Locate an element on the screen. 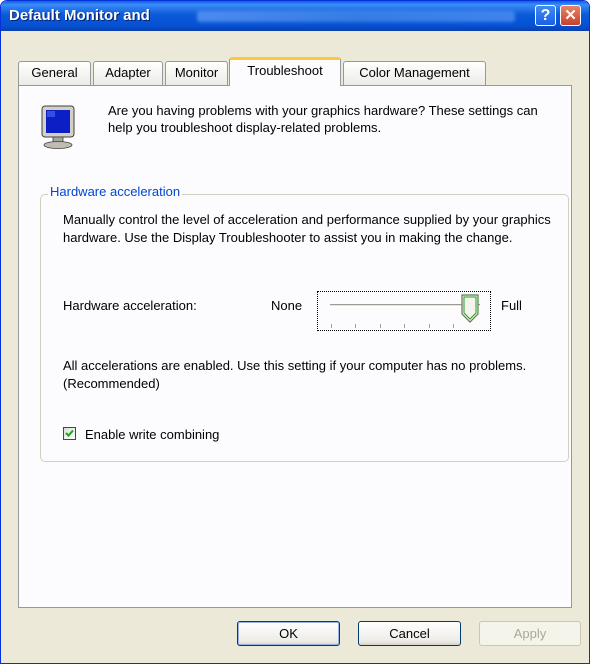  monitor-icon is located at coordinates (58, 127).